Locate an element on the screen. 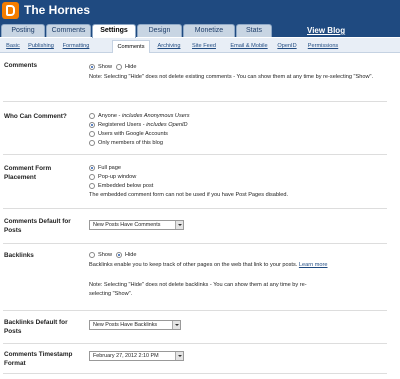 This screenshot has width=400, height=379. comments-default-label: Comments Default for Posts is located at coordinates (37, 226).